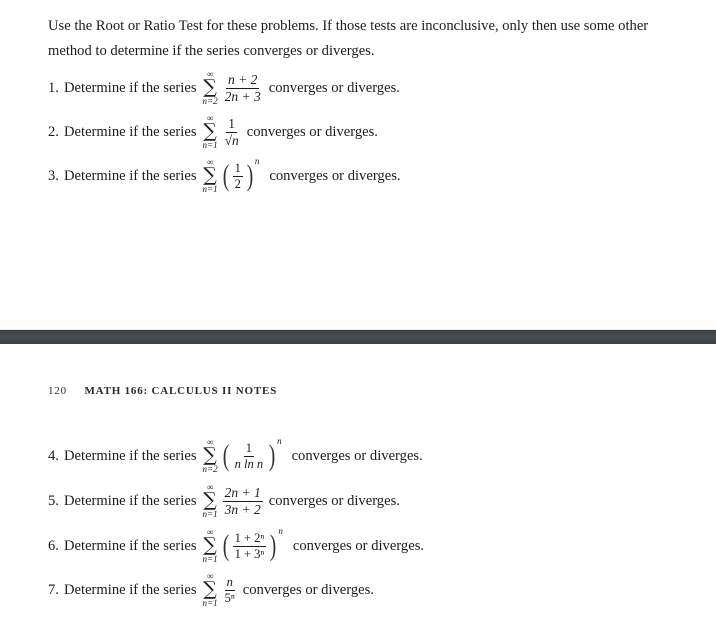  Describe the element at coordinates (53, 131) in the screenshot. I see `problem-number: 2.` at that location.